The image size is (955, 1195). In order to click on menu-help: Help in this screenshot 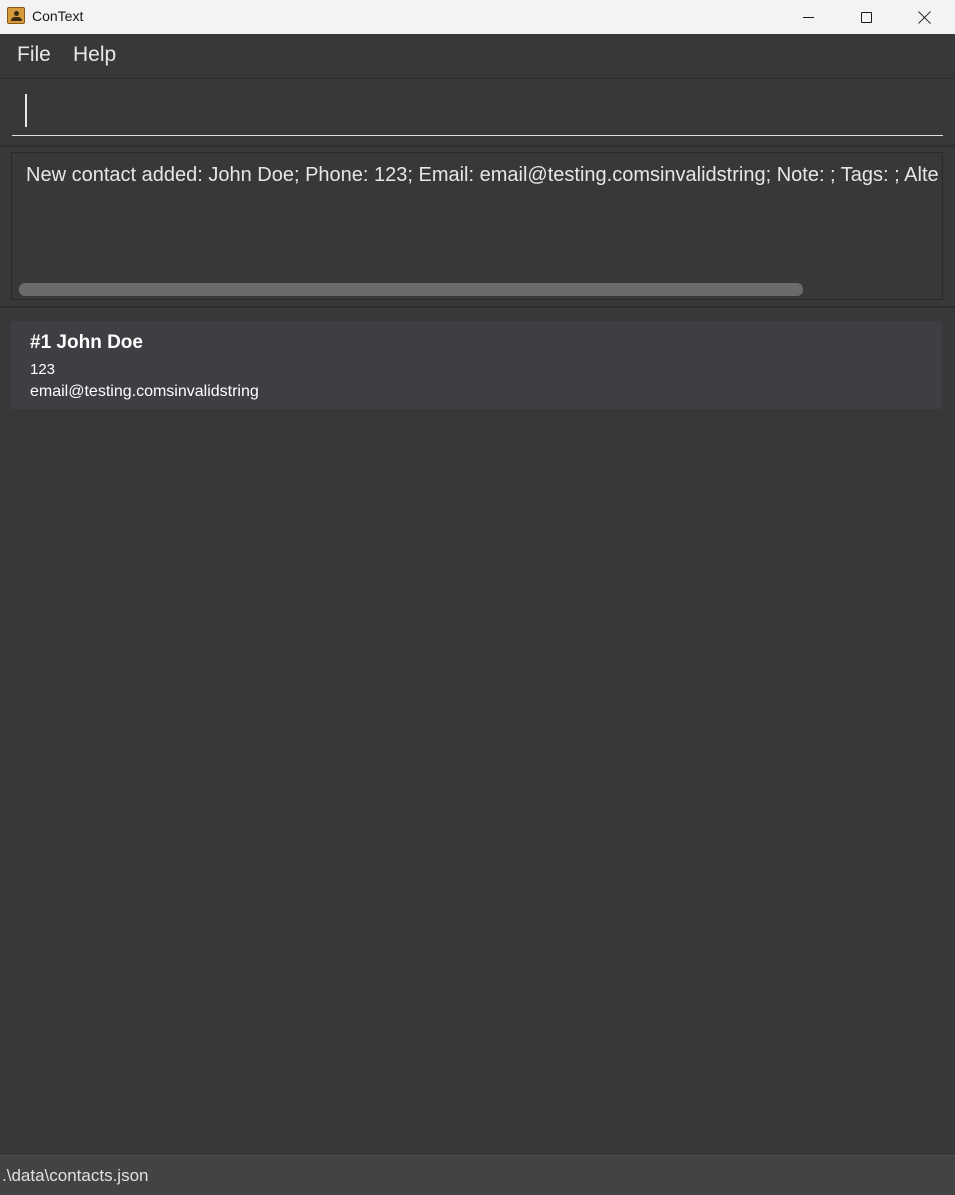, I will do `click(94, 55)`.